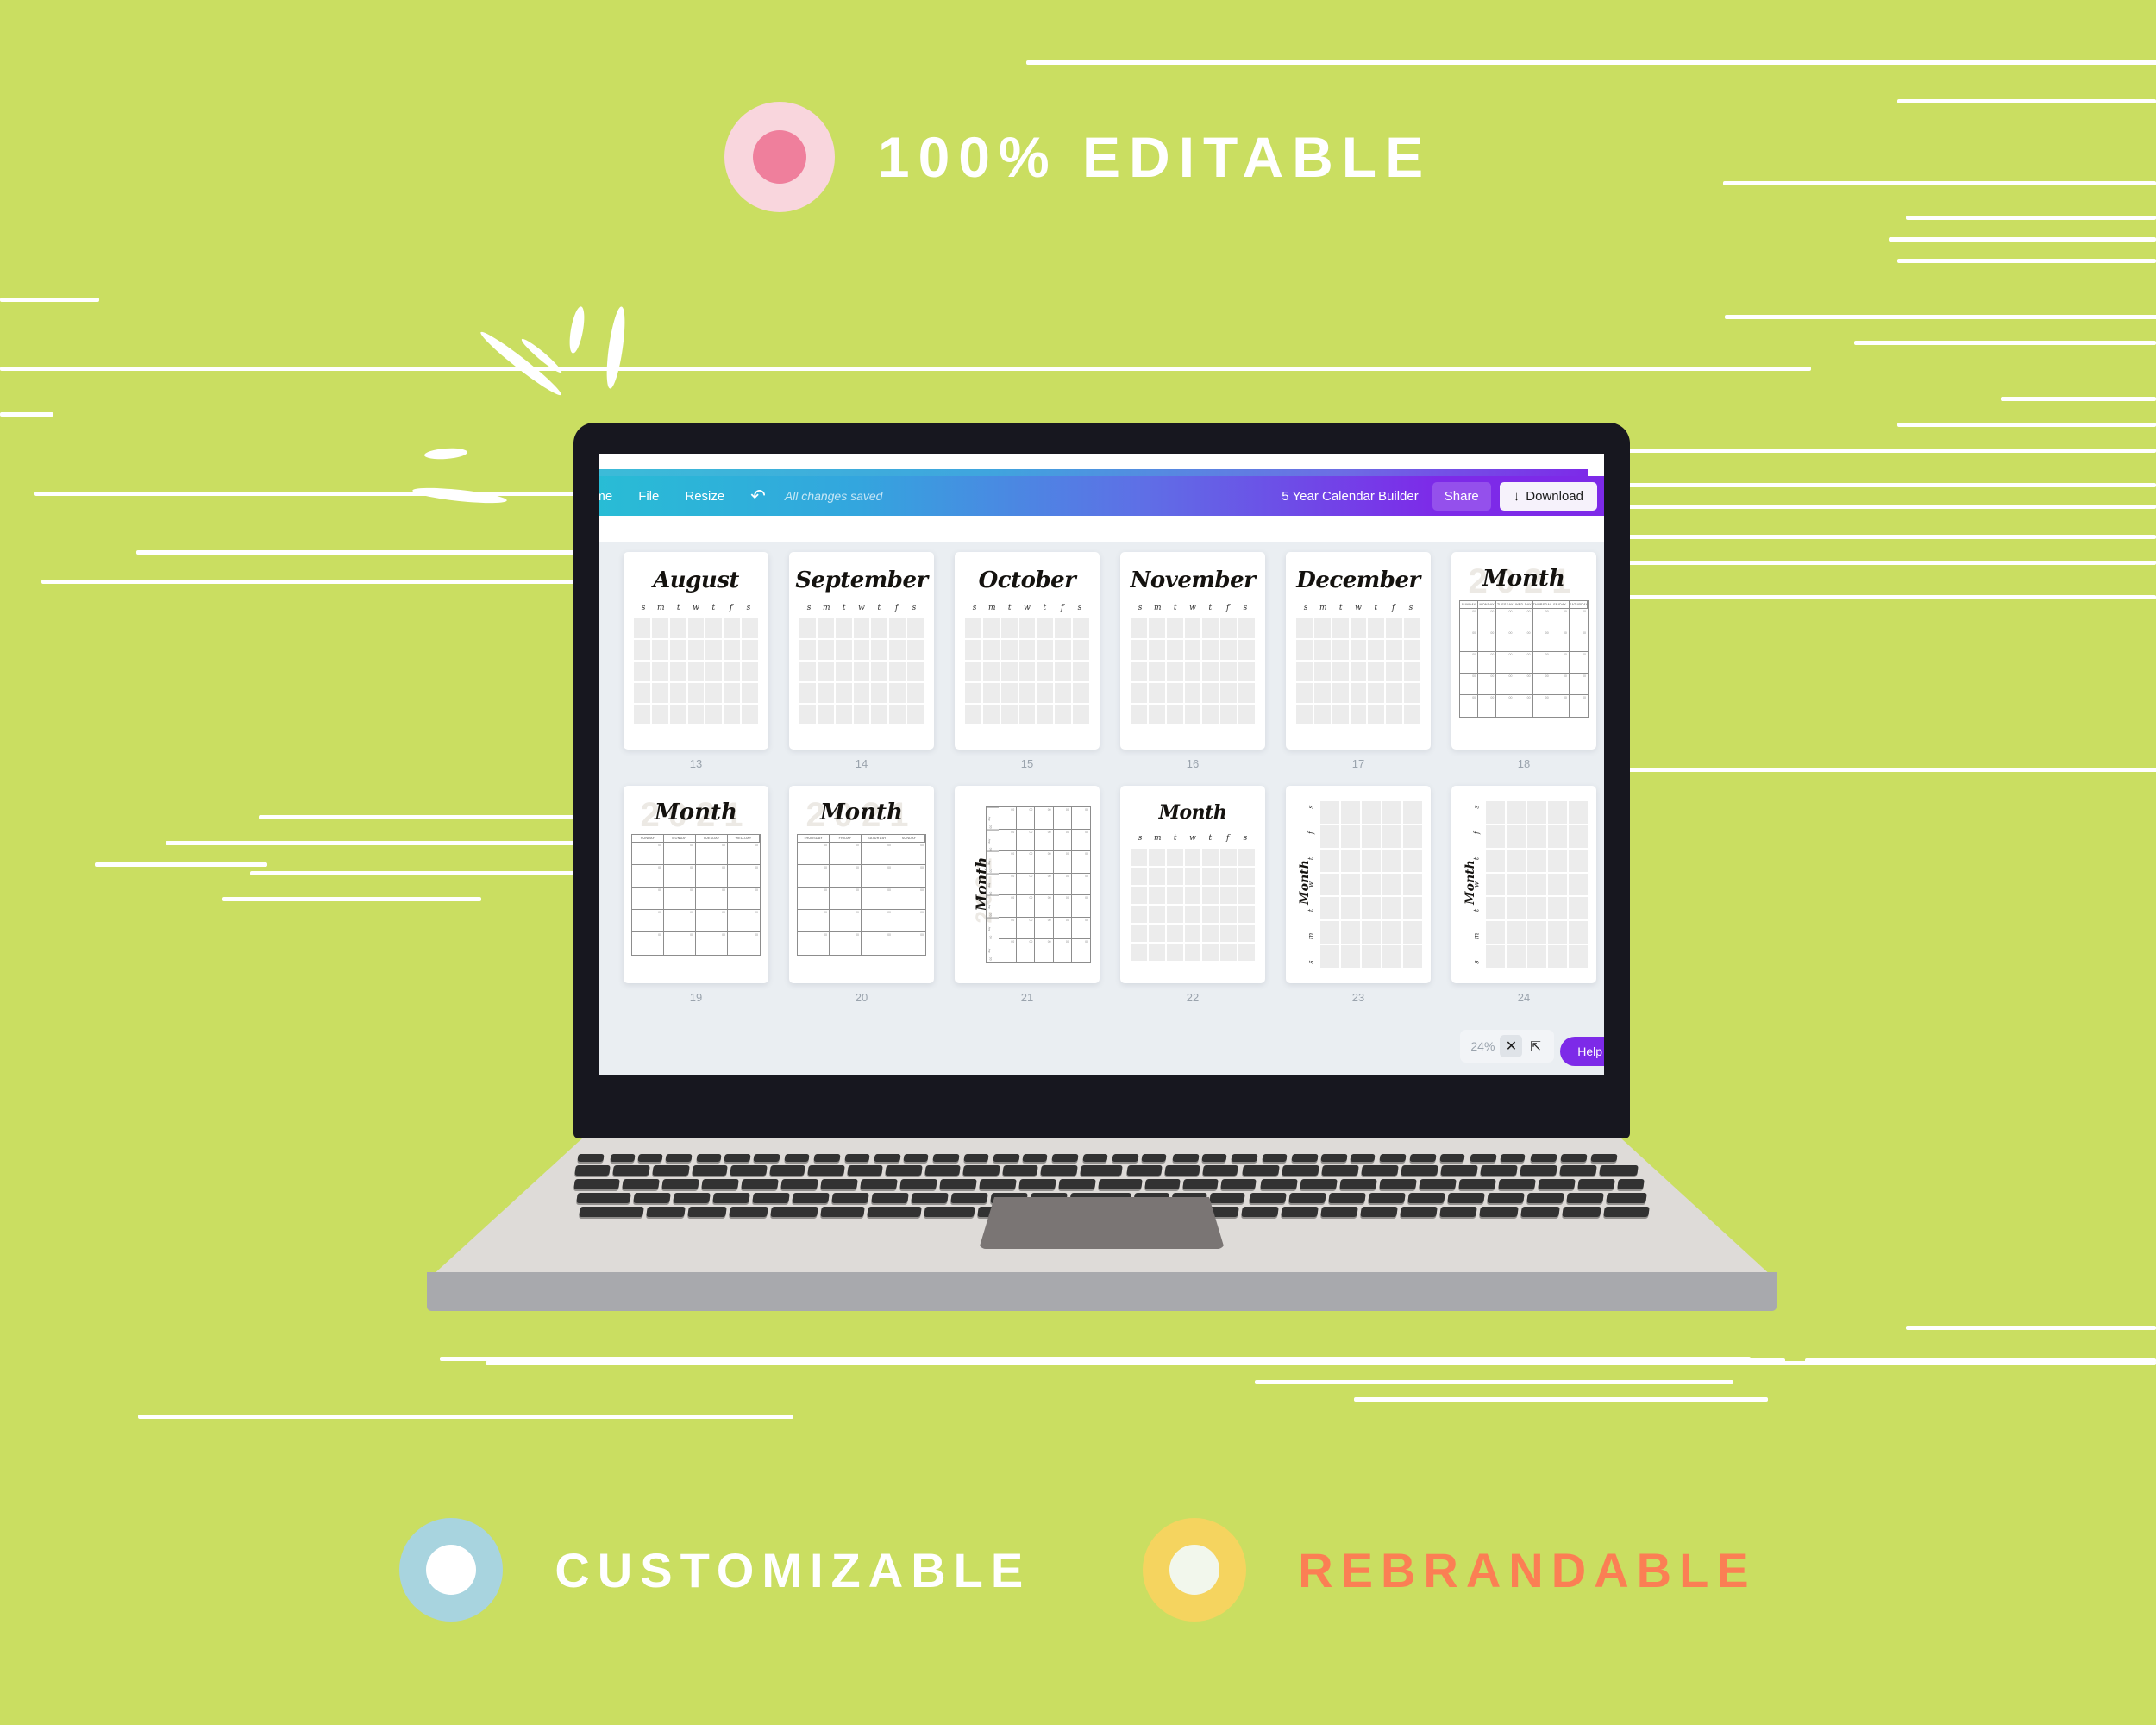  Describe the element at coordinates (758, 496) in the screenshot. I see `undo-icon: ↶` at that location.